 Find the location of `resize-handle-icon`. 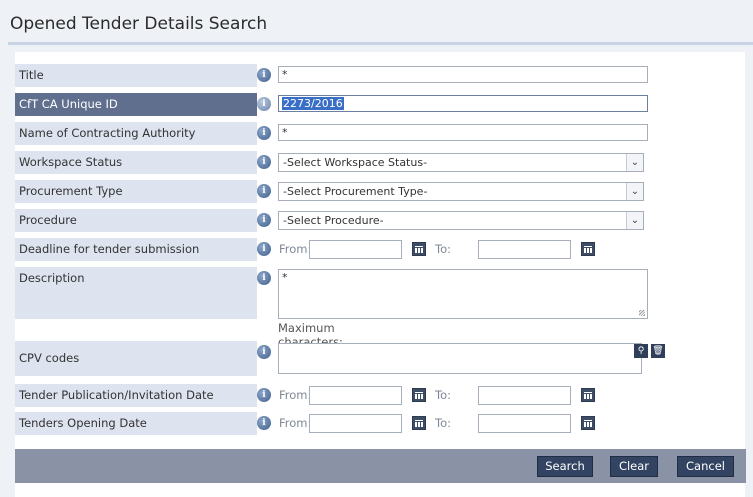

resize-handle-icon is located at coordinates (642, 313).